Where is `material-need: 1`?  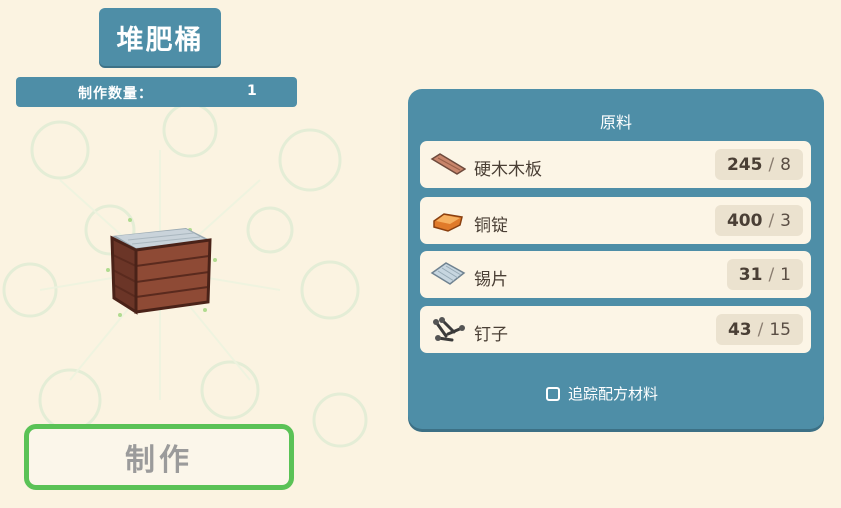
material-need: 1 is located at coordinates (785, 274).